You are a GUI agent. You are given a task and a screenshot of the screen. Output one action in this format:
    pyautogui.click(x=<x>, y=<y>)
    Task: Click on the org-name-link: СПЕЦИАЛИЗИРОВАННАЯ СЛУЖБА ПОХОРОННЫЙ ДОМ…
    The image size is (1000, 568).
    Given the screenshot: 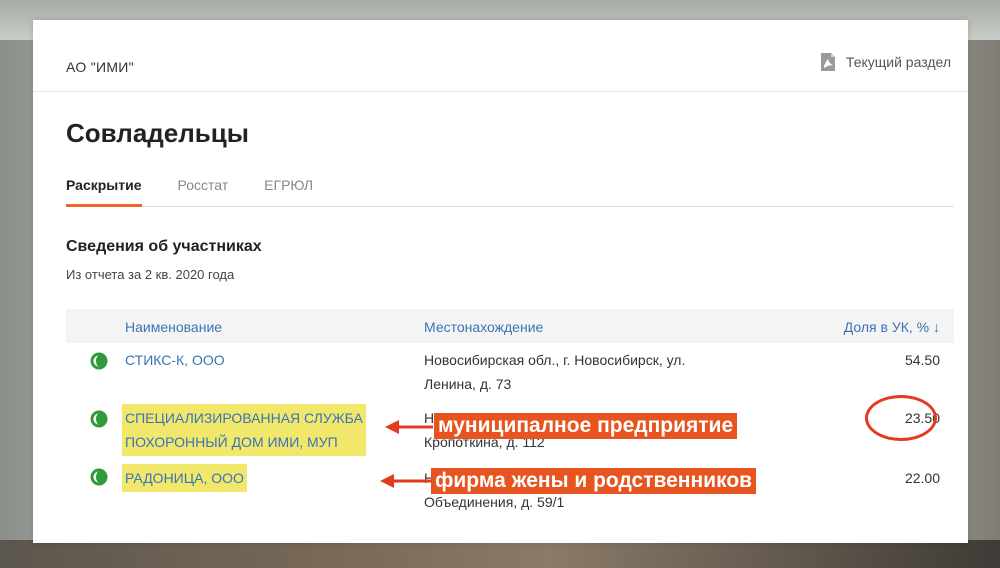 What is the action you would take?
    pyautogui.click(x=244, y=430)
    